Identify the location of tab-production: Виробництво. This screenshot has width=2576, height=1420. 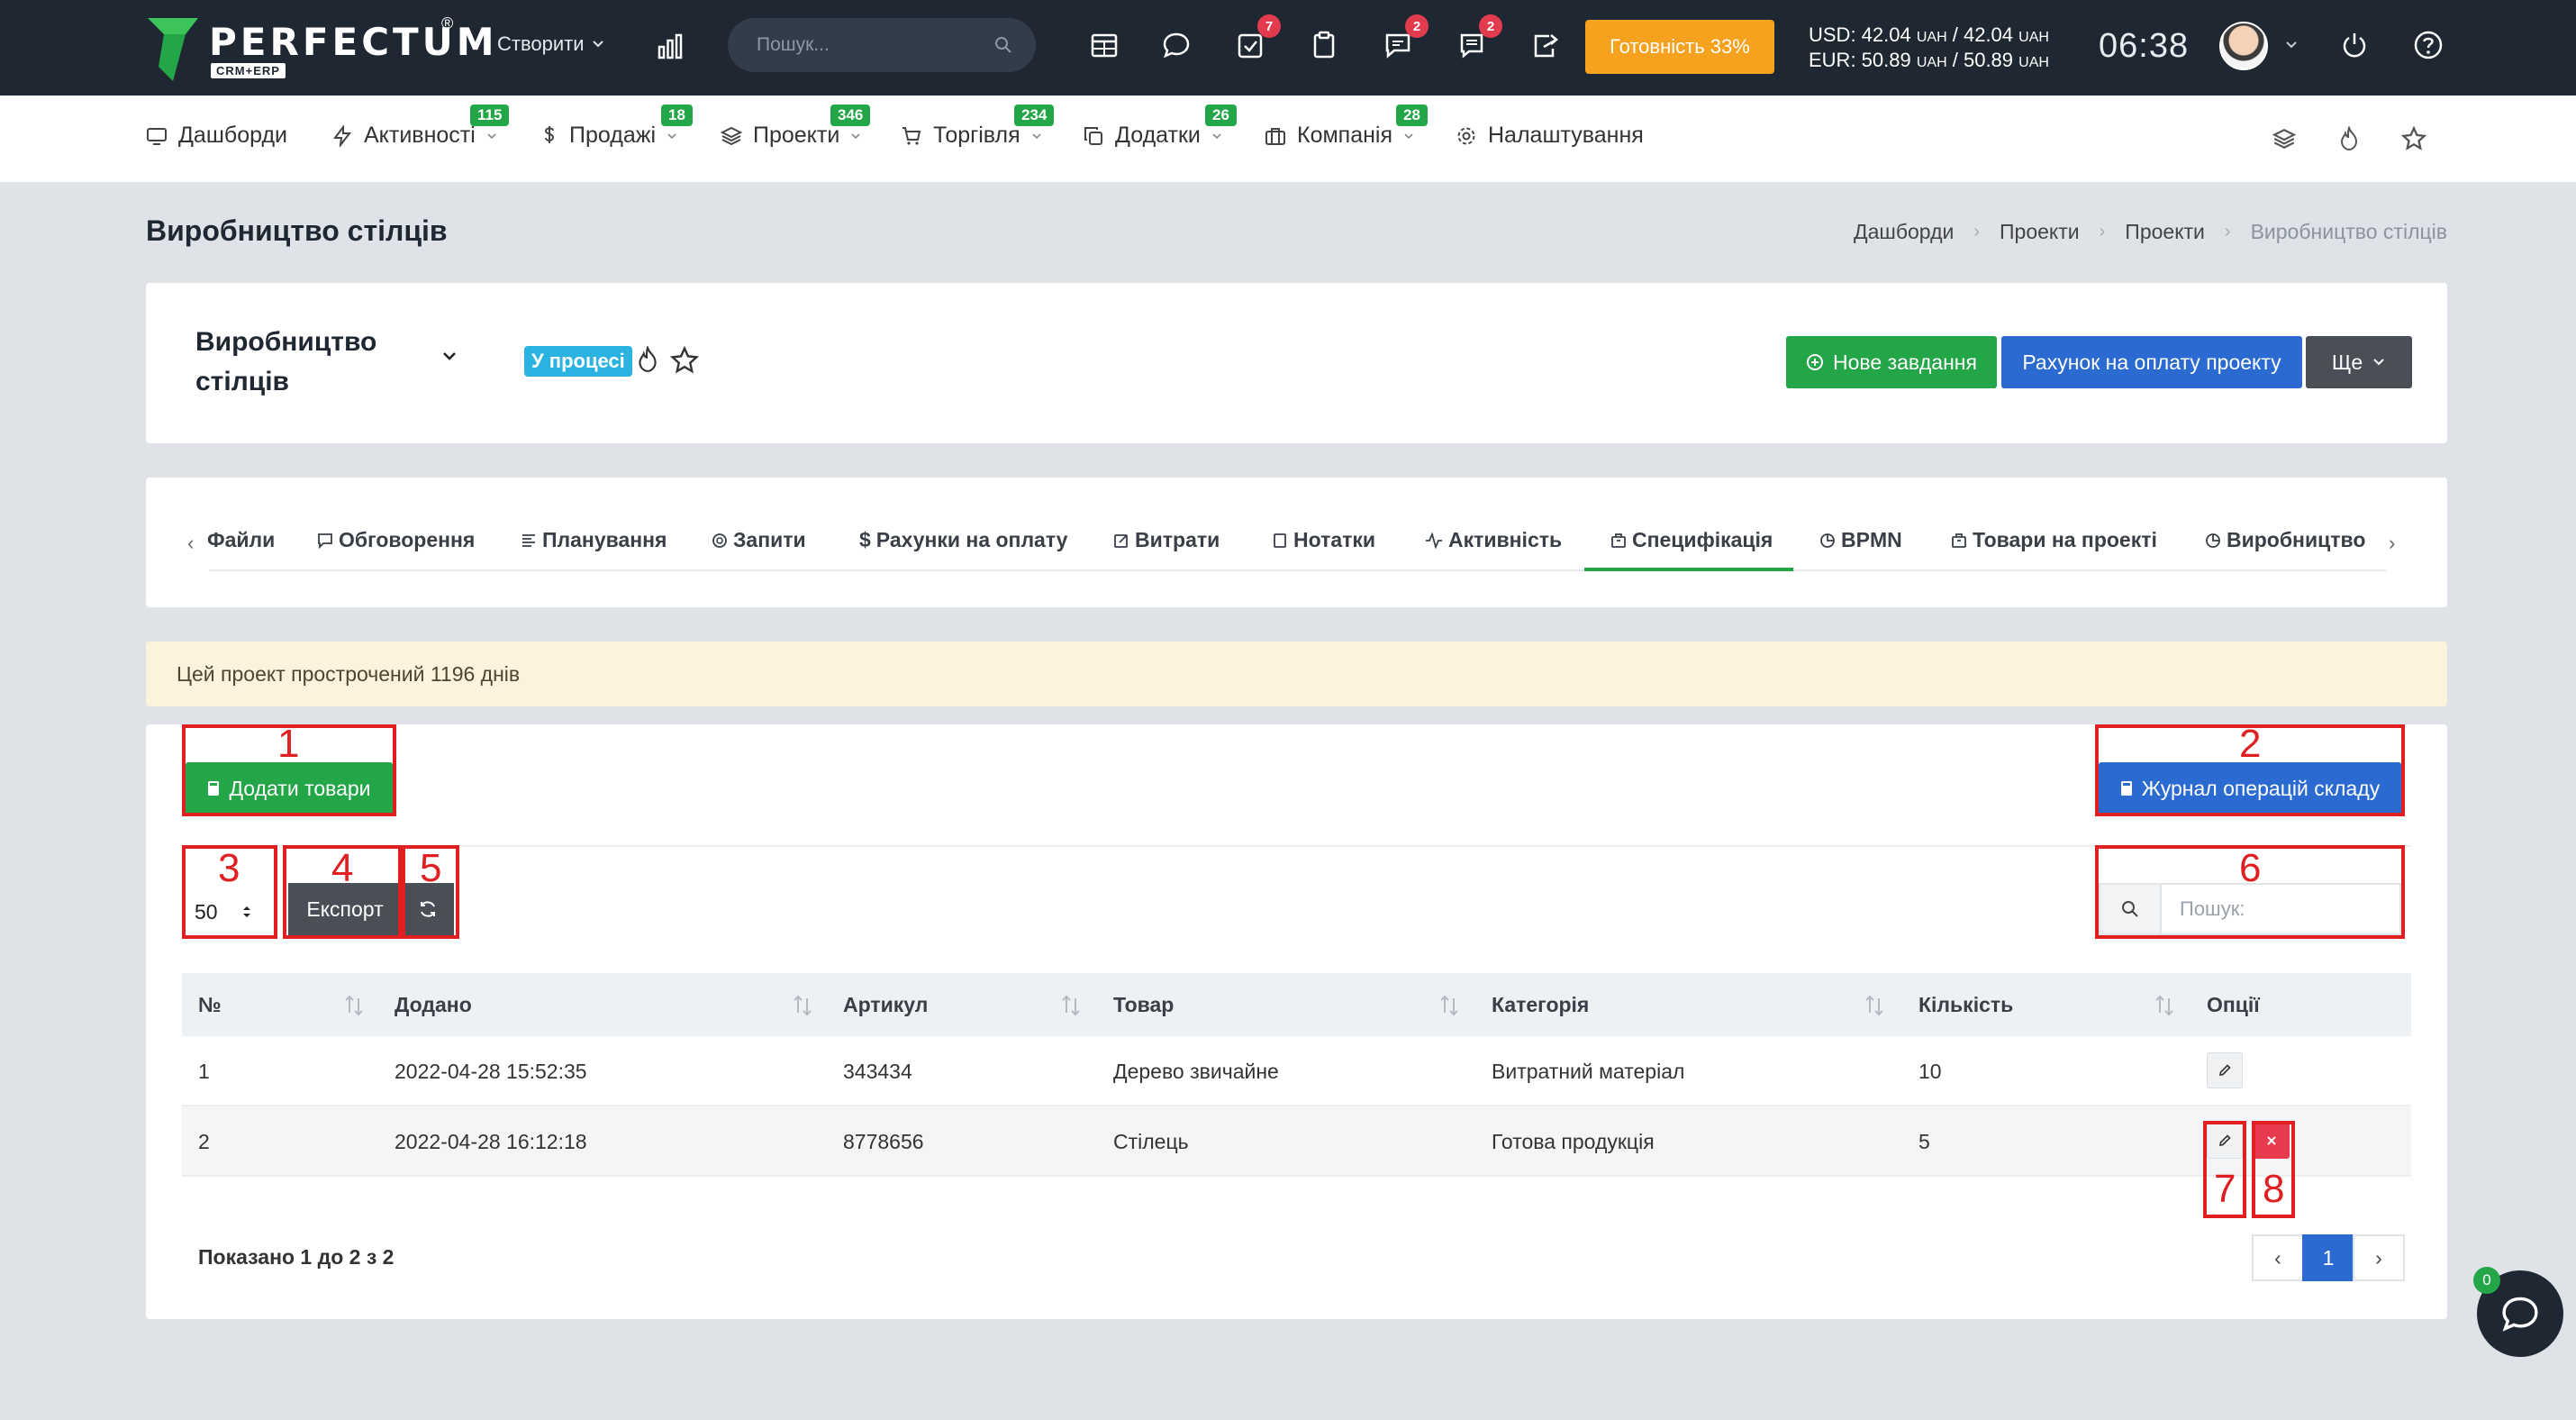
(2285, 540).